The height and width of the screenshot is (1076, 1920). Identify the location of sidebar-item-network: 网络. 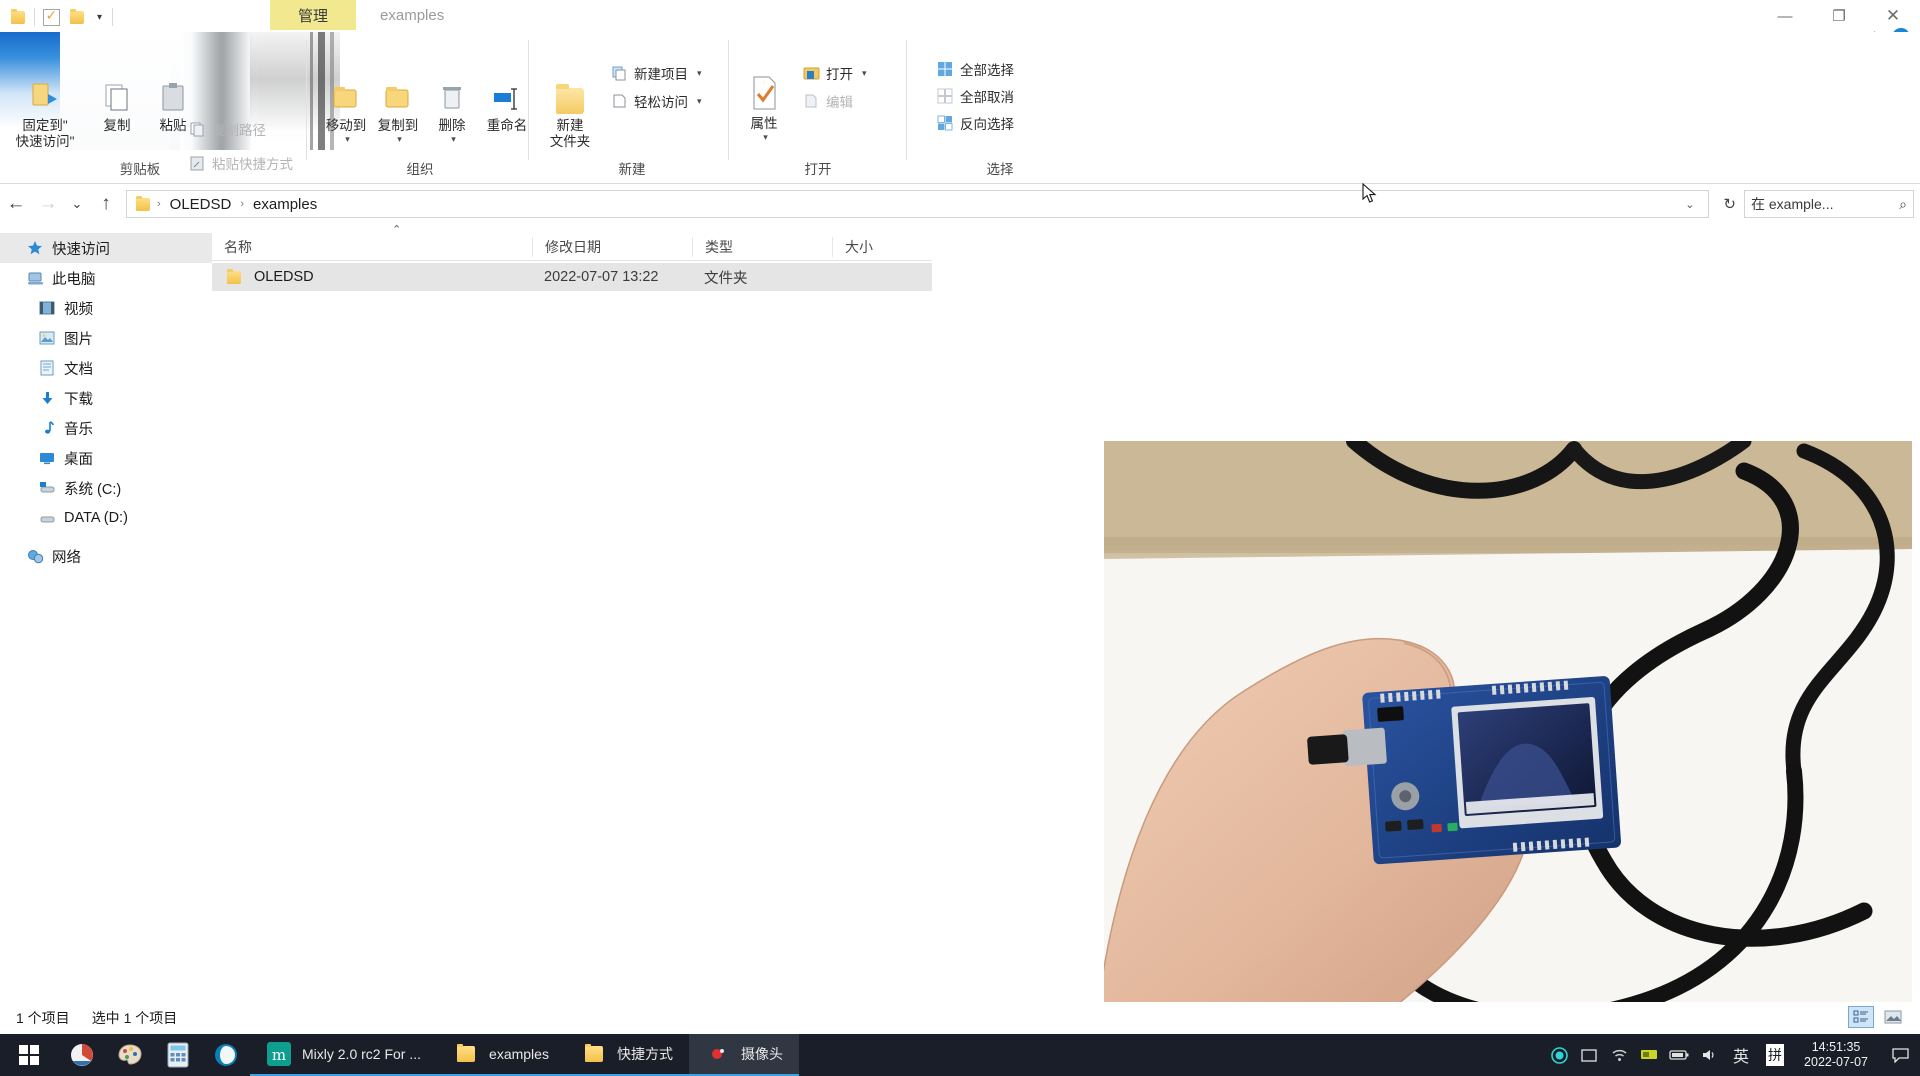
(106, 556).